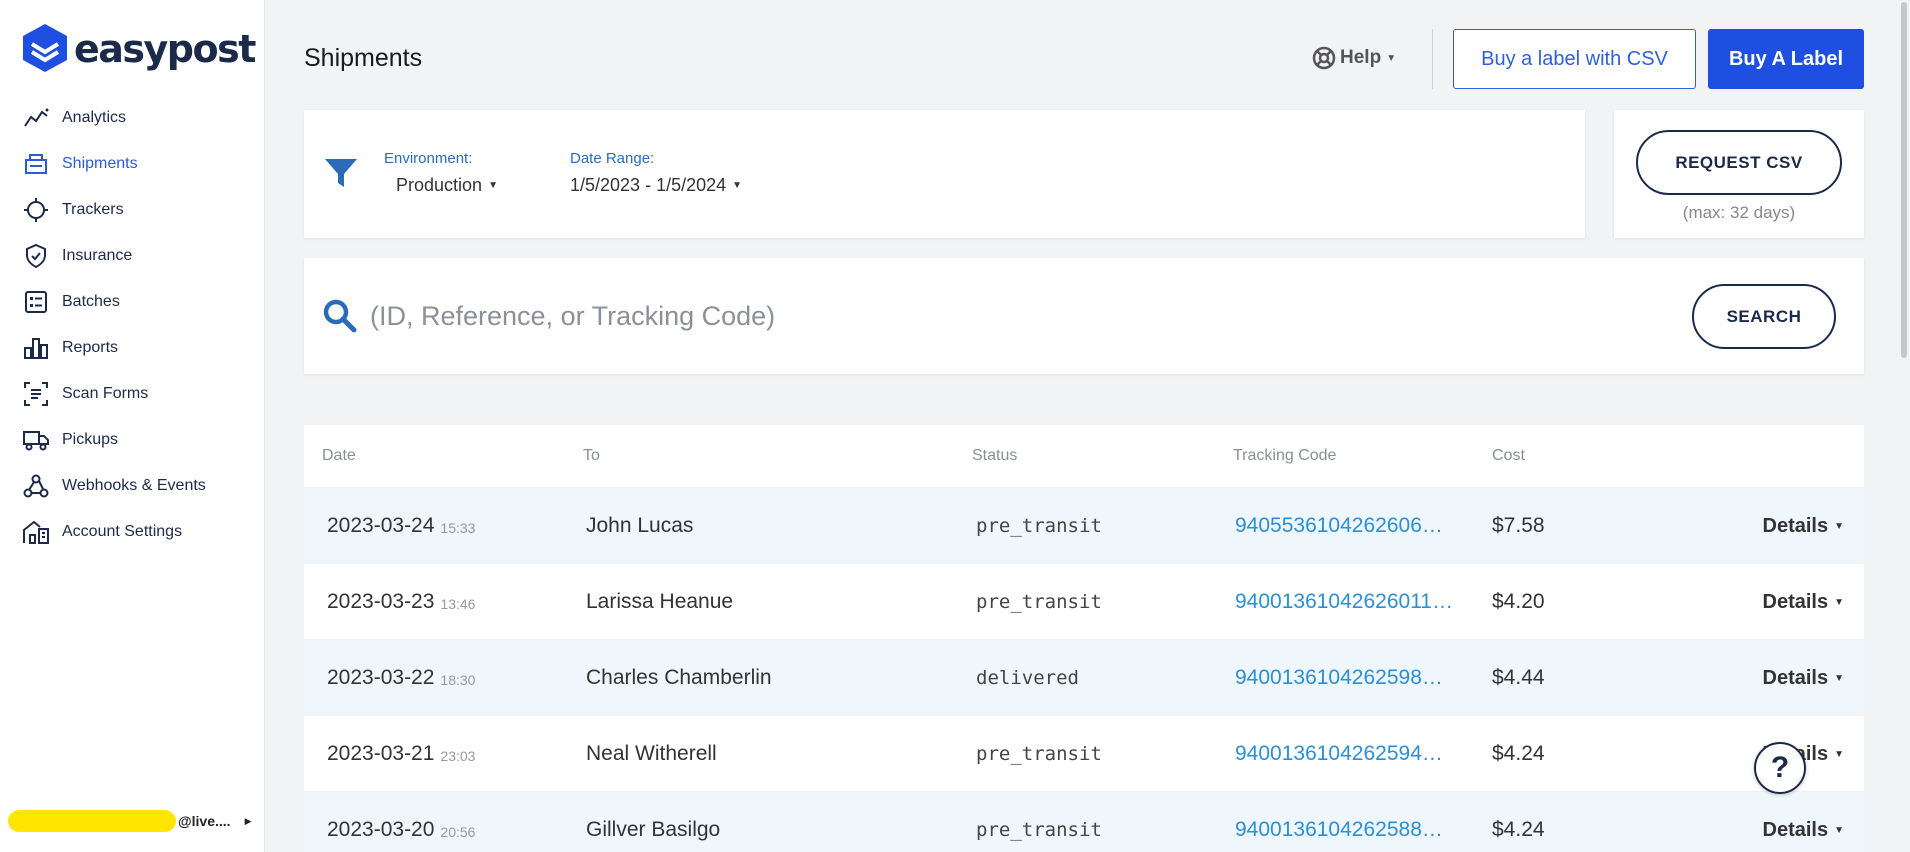  I want to click on analytics-icon, so click(36, 118).